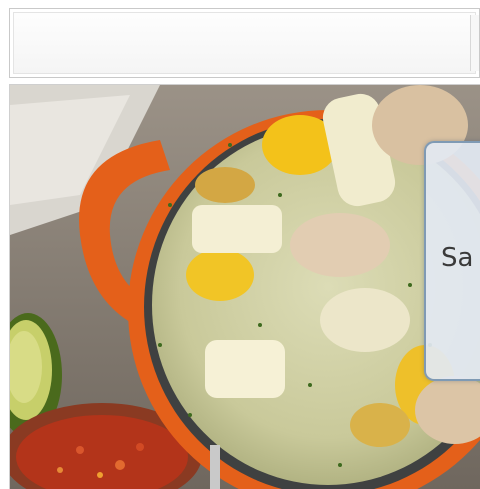  I want to click on overlay-panel: Sa, so click(452, 261).